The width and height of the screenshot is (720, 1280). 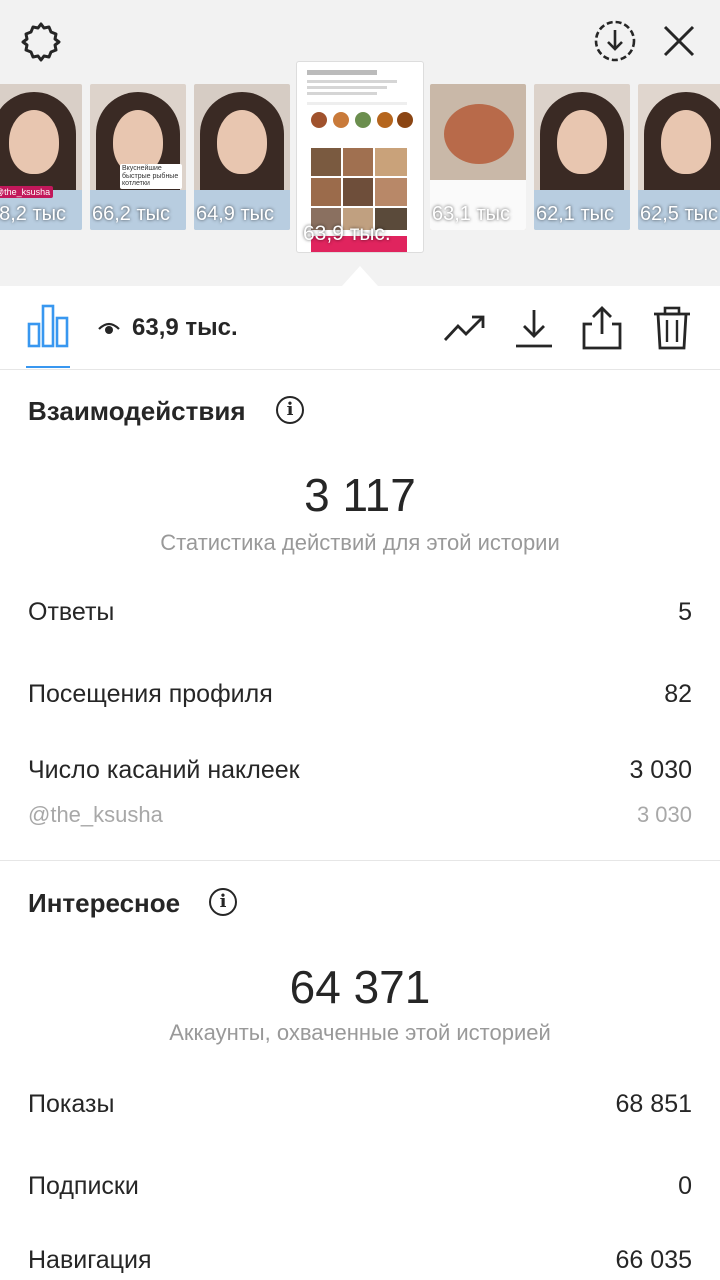 What do you see at coordinates (575, 214) in the screenshot?
I see `thumbnail-views: 62,1 тыс` at bounding box center [575, 214].